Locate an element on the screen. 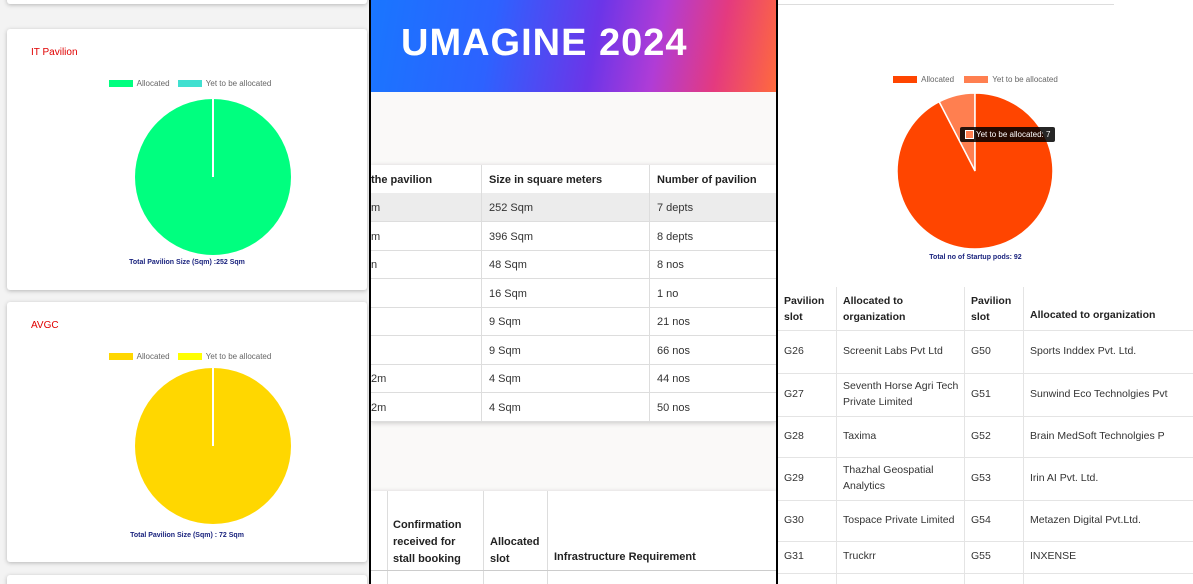 This screenshot has height=584, width=1193. table-row: m 252 Sqm 7 depts is located at coordinates (573, 207).